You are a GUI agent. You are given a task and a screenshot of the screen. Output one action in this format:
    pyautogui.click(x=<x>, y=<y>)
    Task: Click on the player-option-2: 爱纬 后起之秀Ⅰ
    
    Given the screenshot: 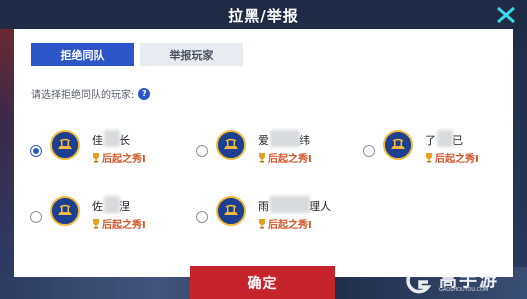 What is the action you would take?
    pyautogui.click(x=276, y=152)
    